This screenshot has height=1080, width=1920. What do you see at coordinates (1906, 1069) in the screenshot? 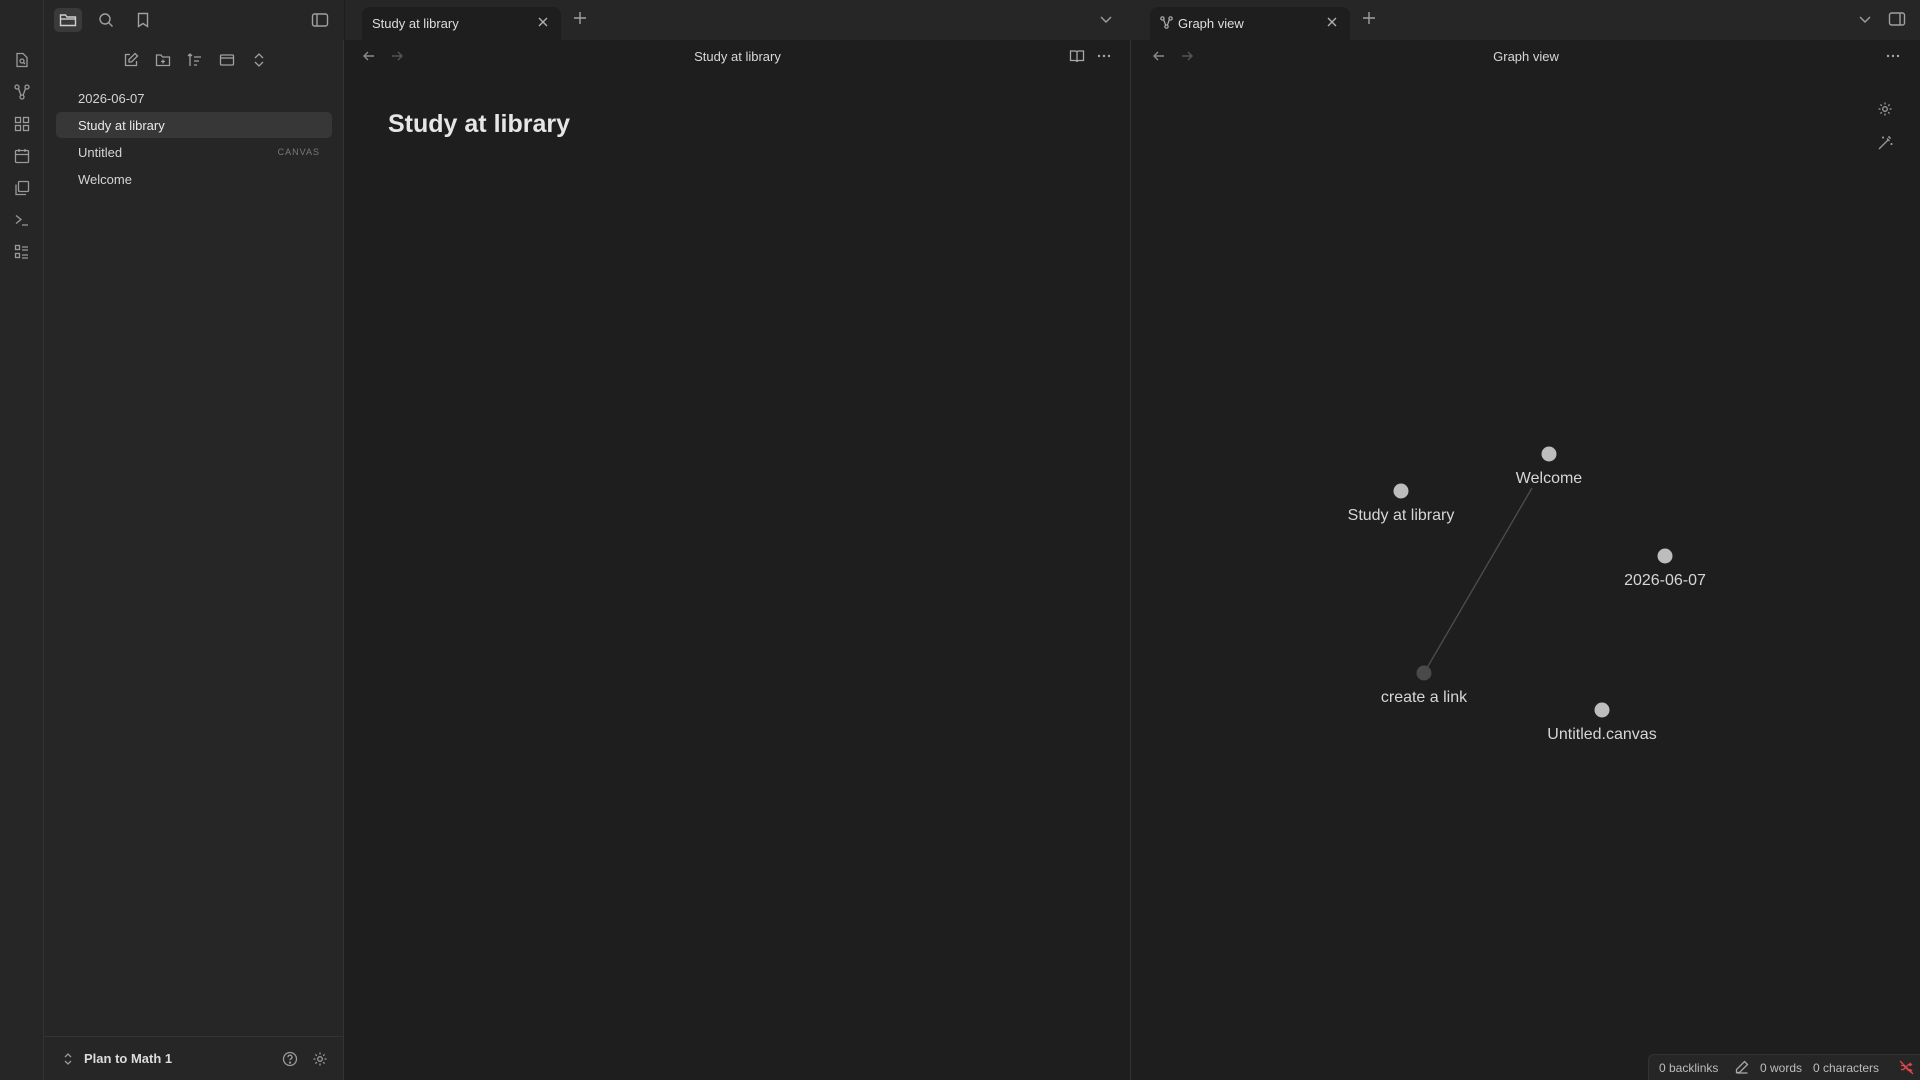
I see `sync-error-icon` at bounding box center [1906, 1069].